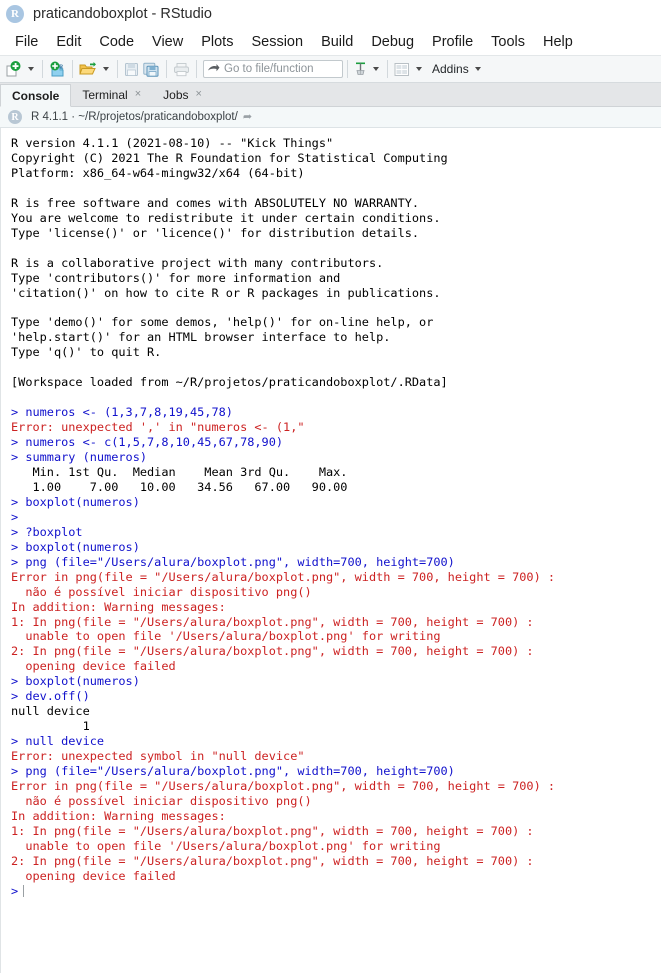 The height and width of the screenshot is (973, 661). I want to click on open-file-button, so click(88, 69).